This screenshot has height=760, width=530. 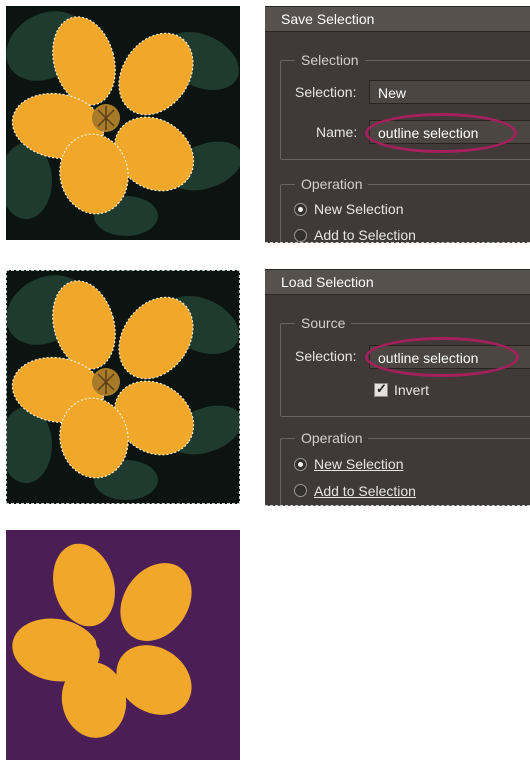 What do you see at coordinates (330, 60) in the screenshot?
I see `selection-group-label: Selection` at bounding box center [330, 60].